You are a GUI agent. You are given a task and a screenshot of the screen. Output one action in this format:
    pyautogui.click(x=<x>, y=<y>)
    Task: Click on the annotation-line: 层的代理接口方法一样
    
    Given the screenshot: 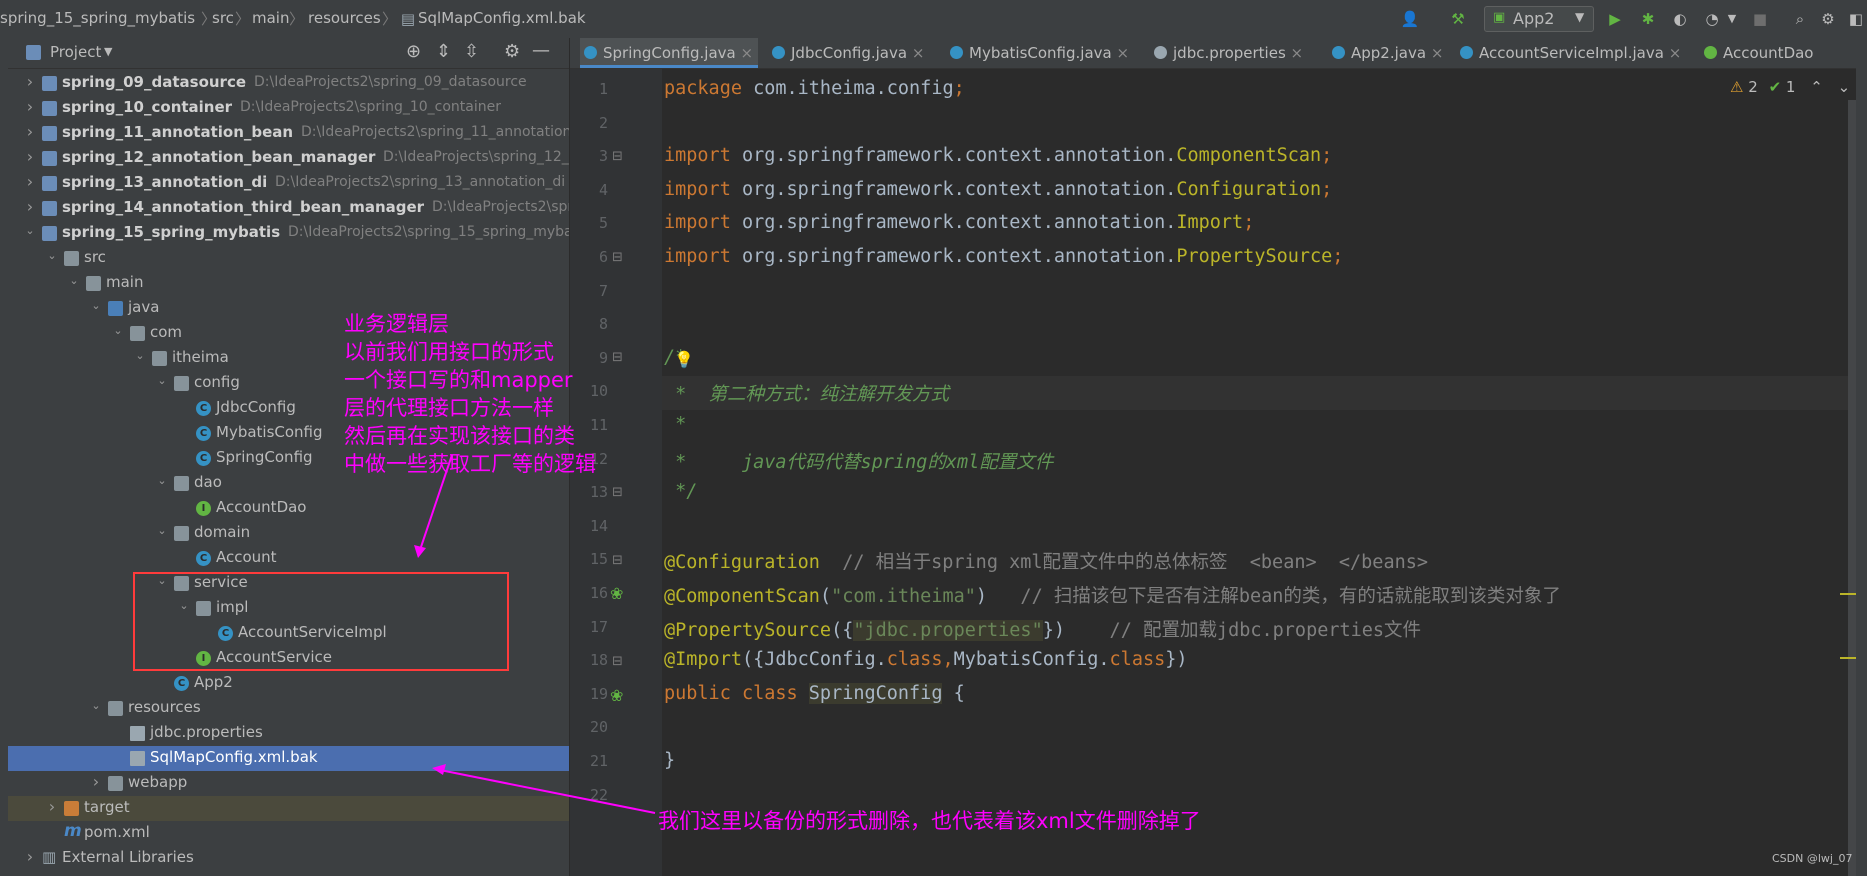 What is the action you would take?
    pyautogui.click(x=449, y=408)
    